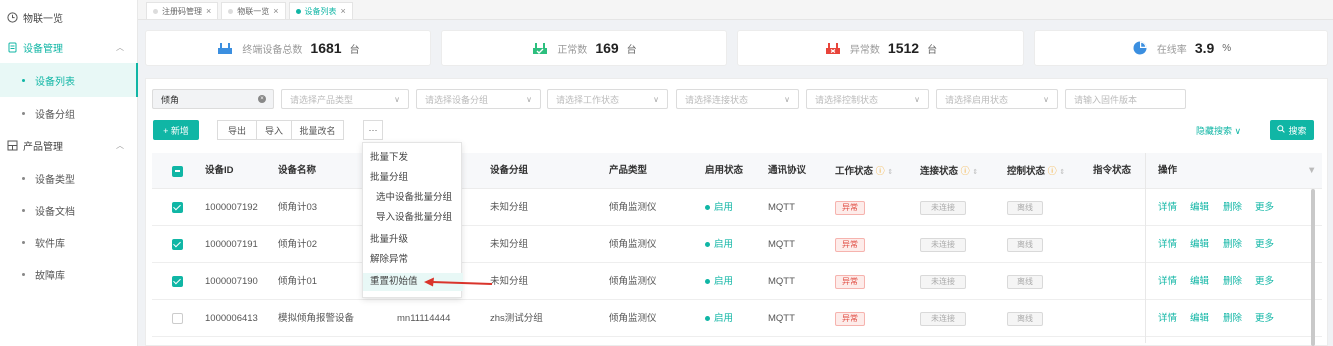  I want to click on sidebar-item-label: 设备管理, so click(43, 49).